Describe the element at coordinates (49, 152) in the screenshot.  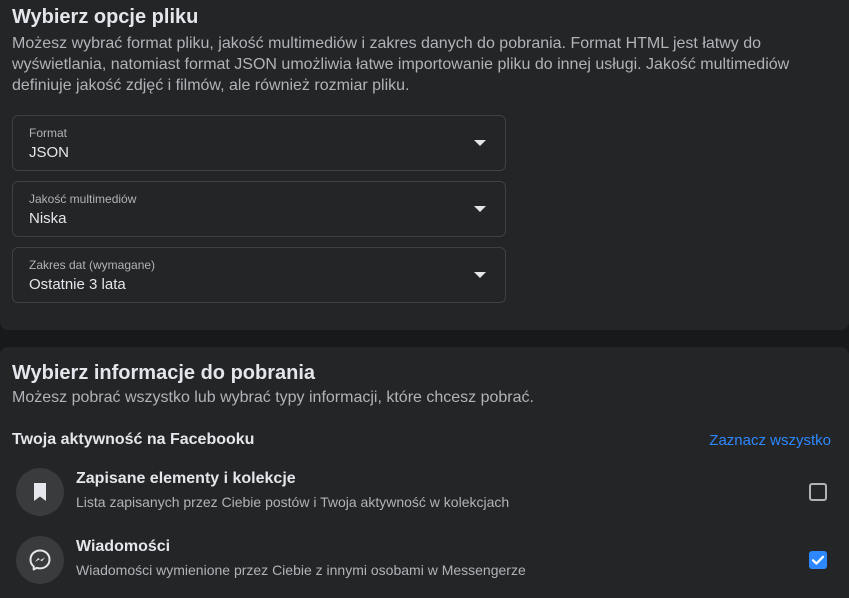
I see `format-select-value: JSON` at that location.